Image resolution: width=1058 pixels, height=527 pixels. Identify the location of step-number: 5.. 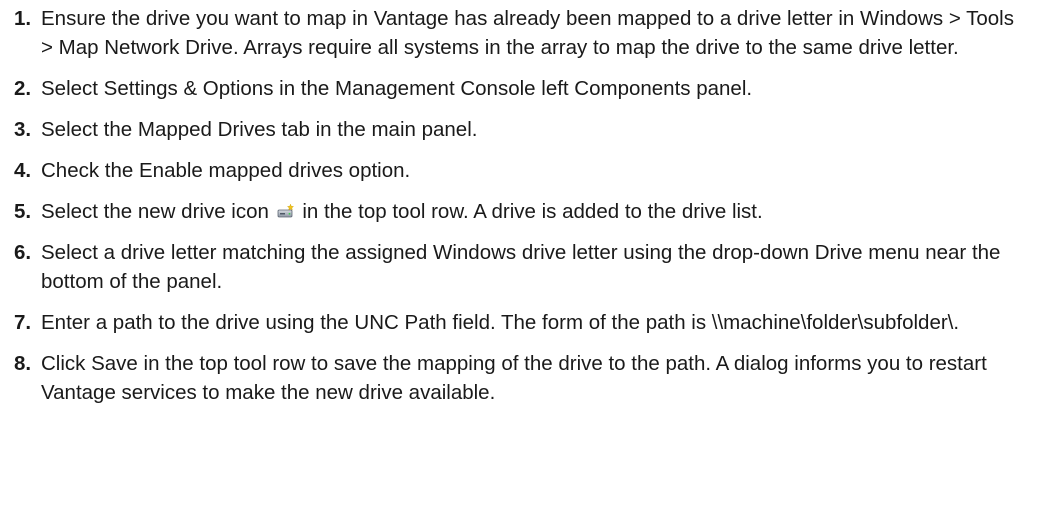
(23, 211).